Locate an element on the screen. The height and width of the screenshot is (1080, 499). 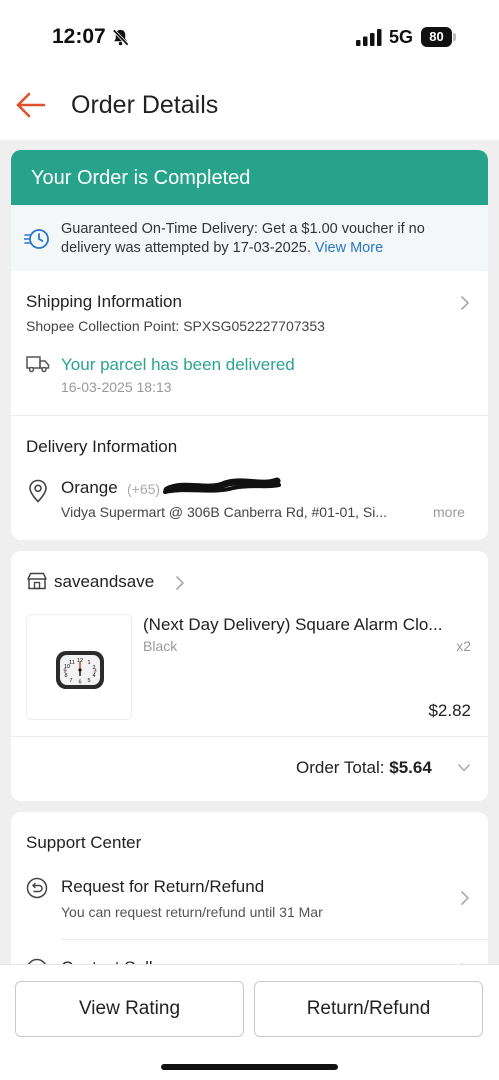
on-time-clock-icon is located at coordinates (36, 239).